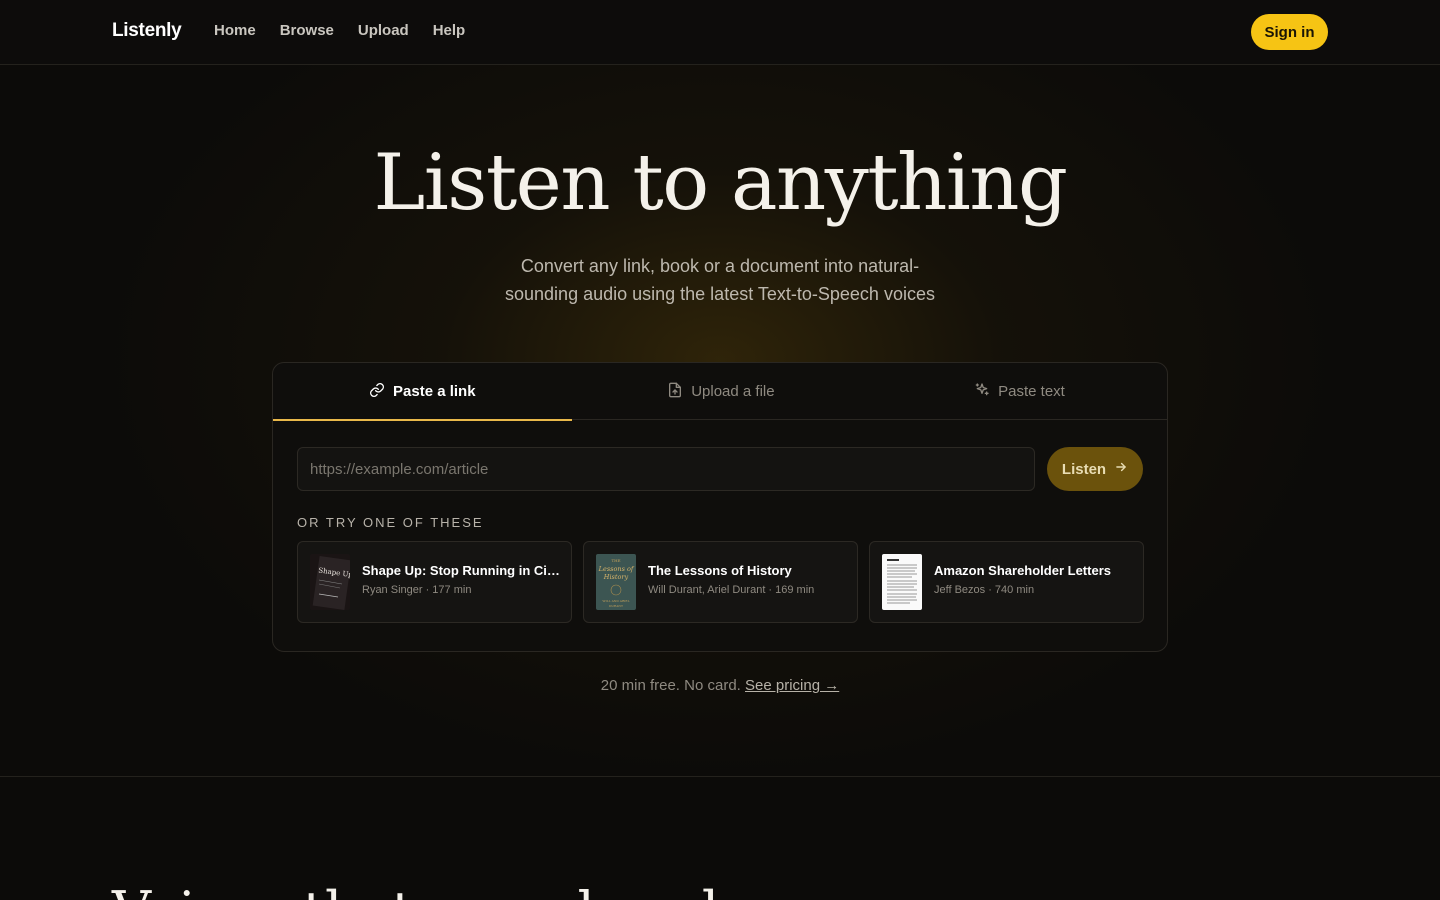 This screenshot has height=900, width=1440. Describe the element at coordinates (616, 606) in the screenshot. I see `svg-text: DURANT` at that location.